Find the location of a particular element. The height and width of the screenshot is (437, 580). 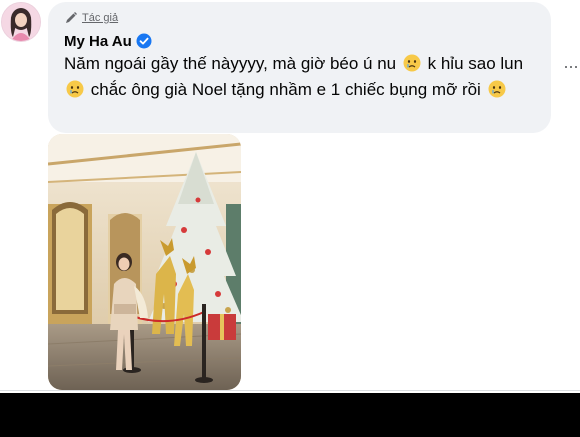

author-avatar is located at coordinates (21, 22).